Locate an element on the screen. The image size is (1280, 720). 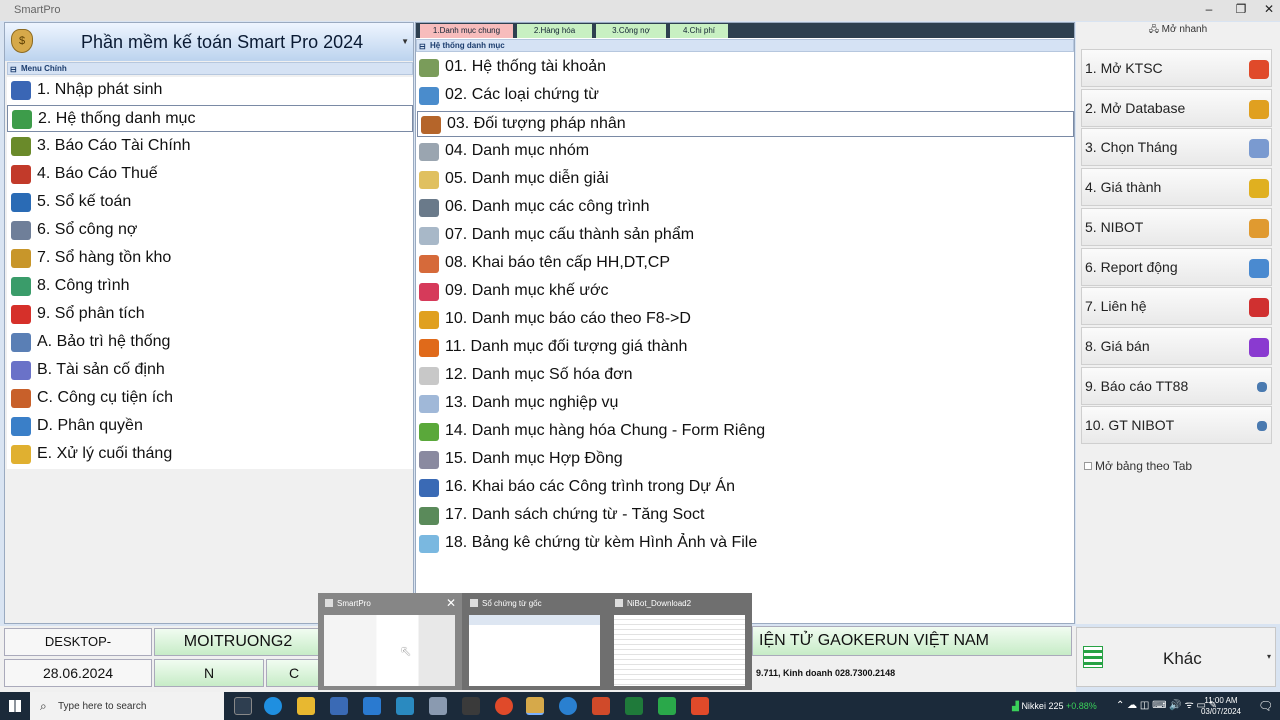
menu-item: 3. Báo Cáo Tài Chính is located at coordinates (210, 146).